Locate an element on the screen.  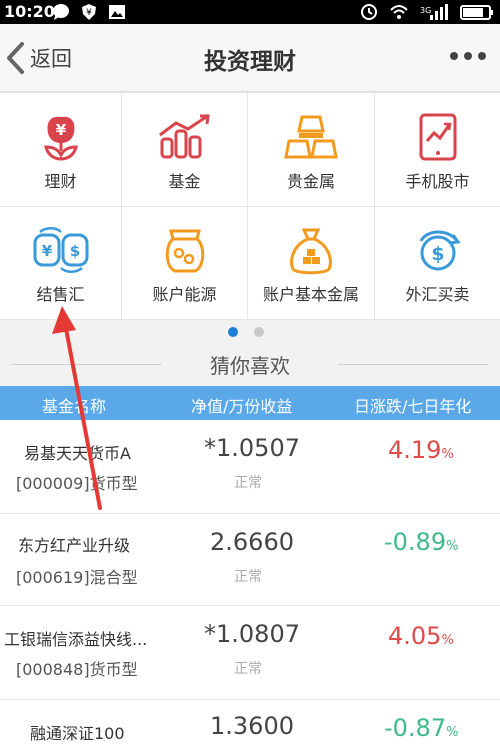
wifi-icon is located at coordinates (399, 12).